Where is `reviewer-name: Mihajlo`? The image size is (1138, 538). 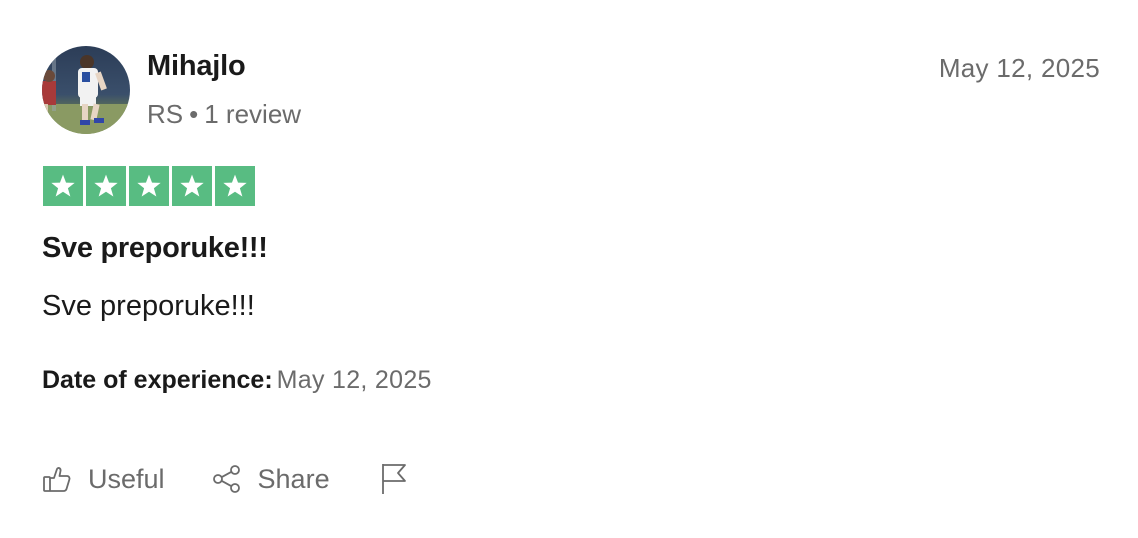 reviewer-name: Mihajlo is located at coordinates (196, 66).